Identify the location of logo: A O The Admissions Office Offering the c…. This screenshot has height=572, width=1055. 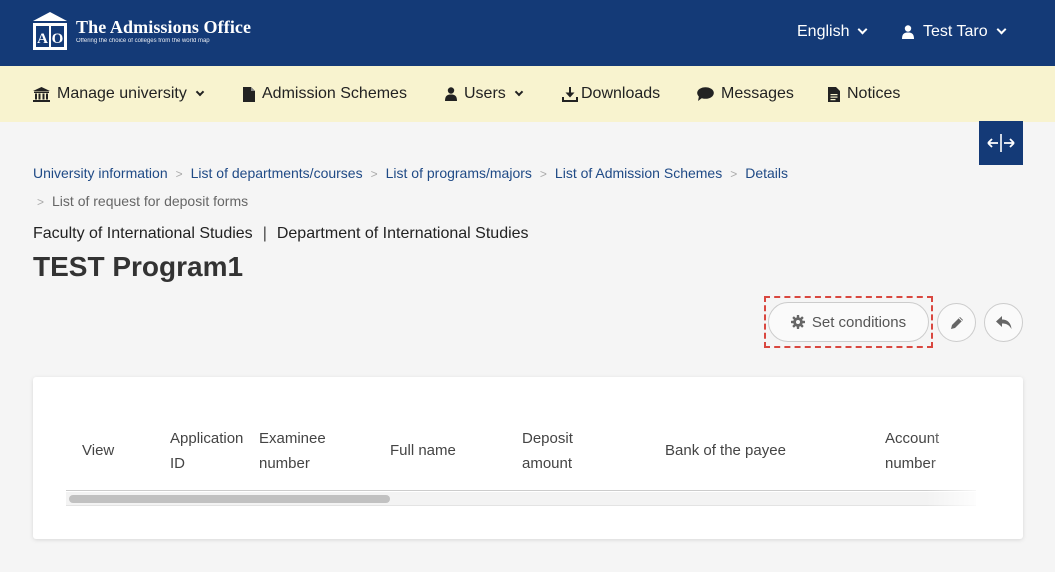
(141, 31).